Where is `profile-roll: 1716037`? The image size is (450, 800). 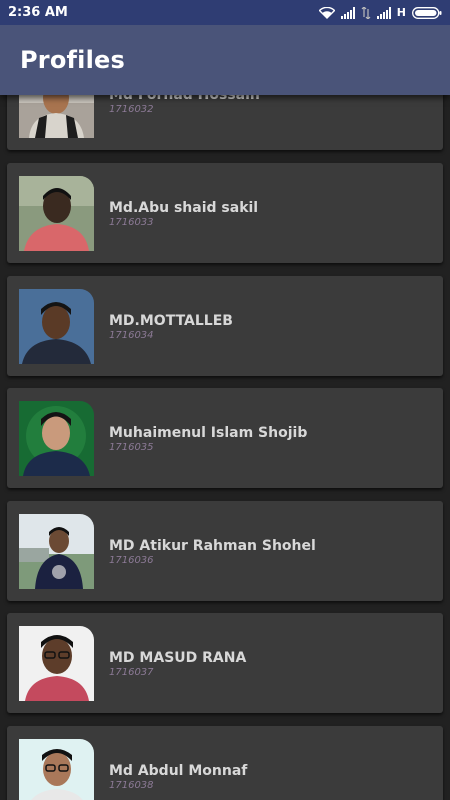
profile-roll: 1716037 is located at coordinates (131, 672).